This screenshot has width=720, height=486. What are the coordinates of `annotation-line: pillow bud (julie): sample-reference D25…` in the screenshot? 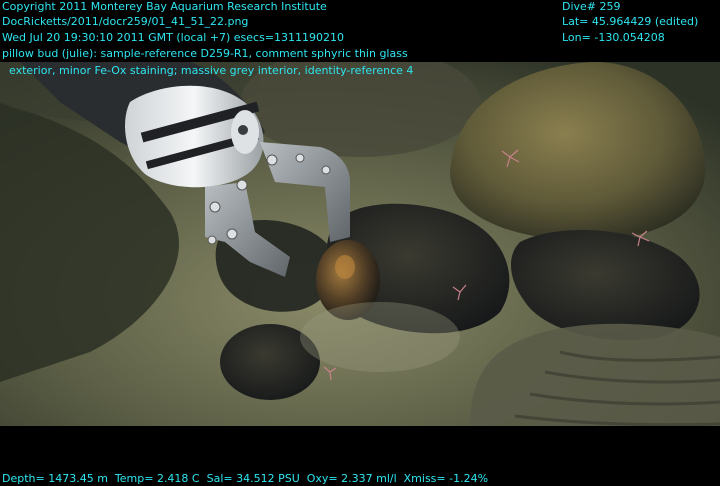 It's located at (205, 53).